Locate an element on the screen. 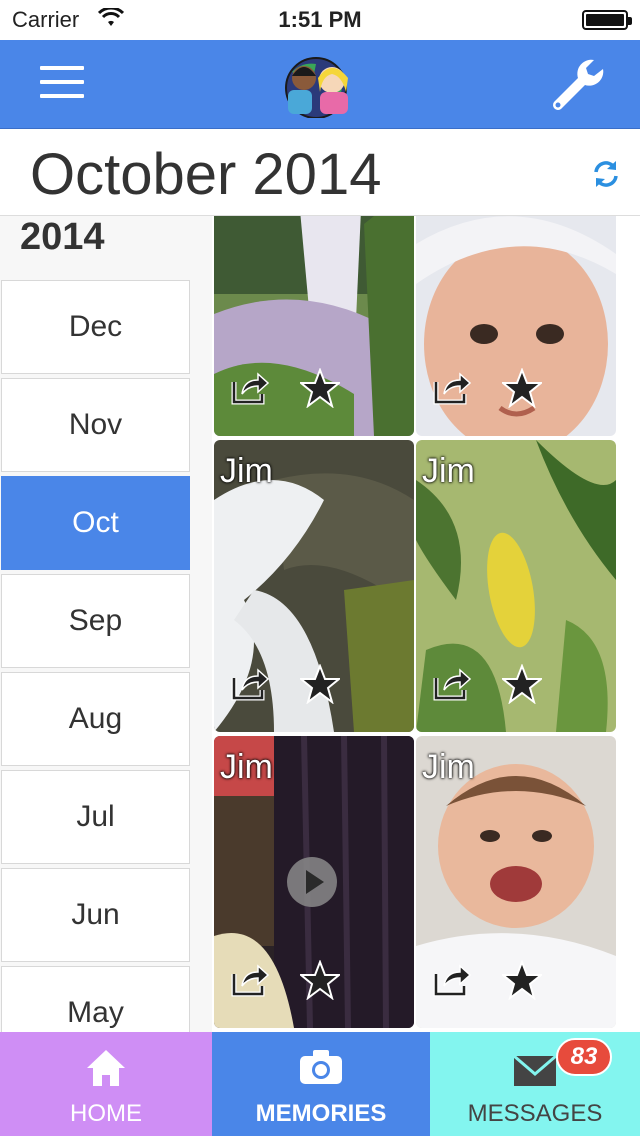  tab-home: HOME is located at coordinates (106, 1084).